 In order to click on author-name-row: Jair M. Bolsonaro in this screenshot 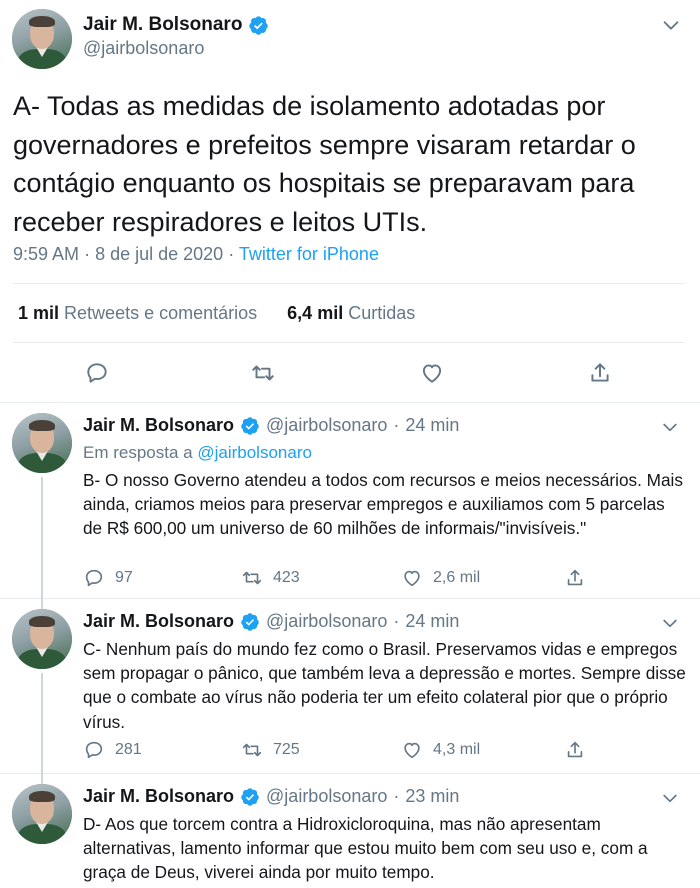, I will do `click(176, 25)`.